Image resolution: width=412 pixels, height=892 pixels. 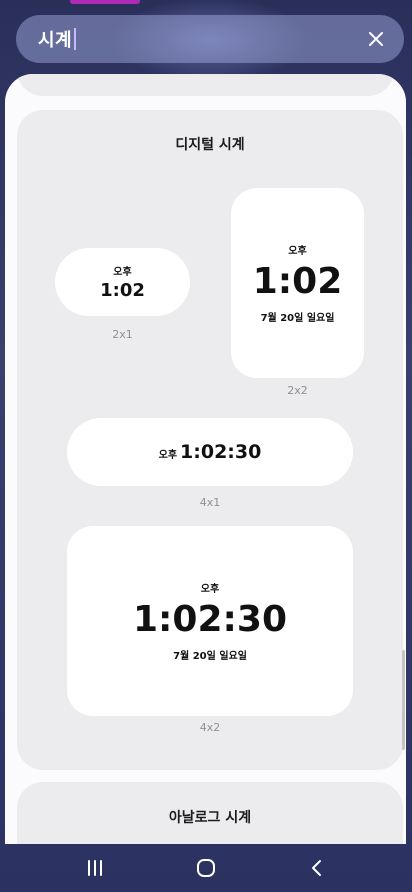 What do you see at coordinates (297, 390) in the screenshot?
I see `size-label-2x2: 2x2` at bounding box center [297, 390].